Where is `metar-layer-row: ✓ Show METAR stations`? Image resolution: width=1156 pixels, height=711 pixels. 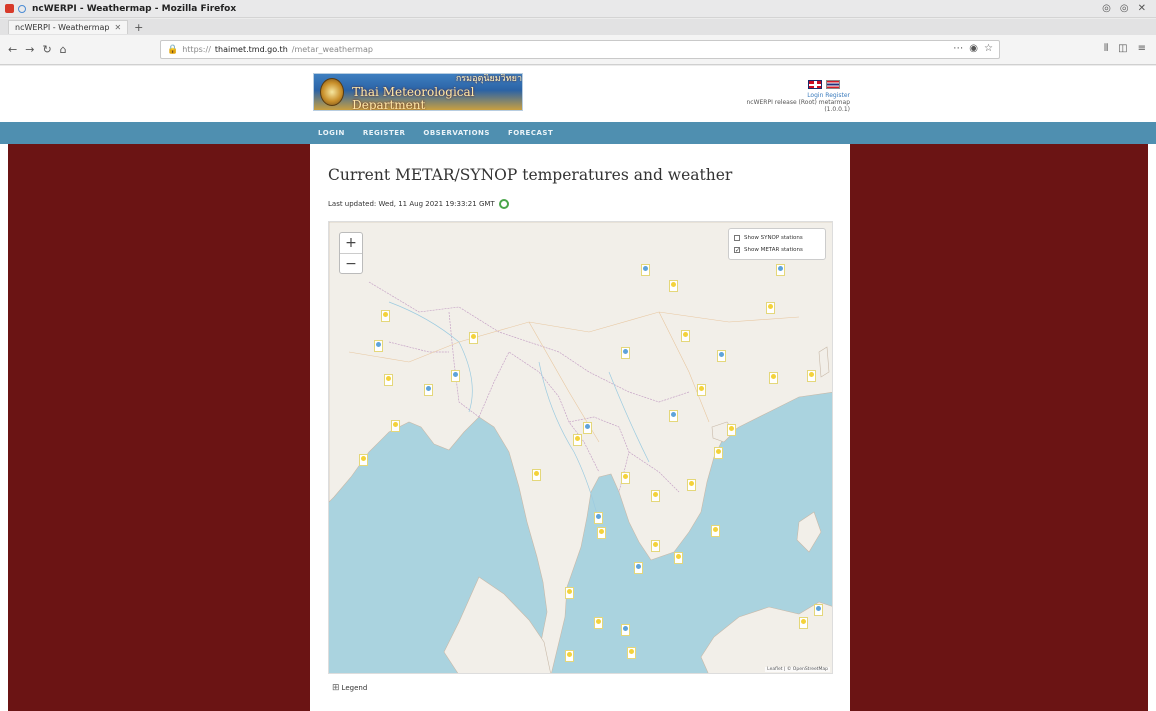 metar-layer-row: ✓ Show METAR stations is located at coordinates (777, 250).